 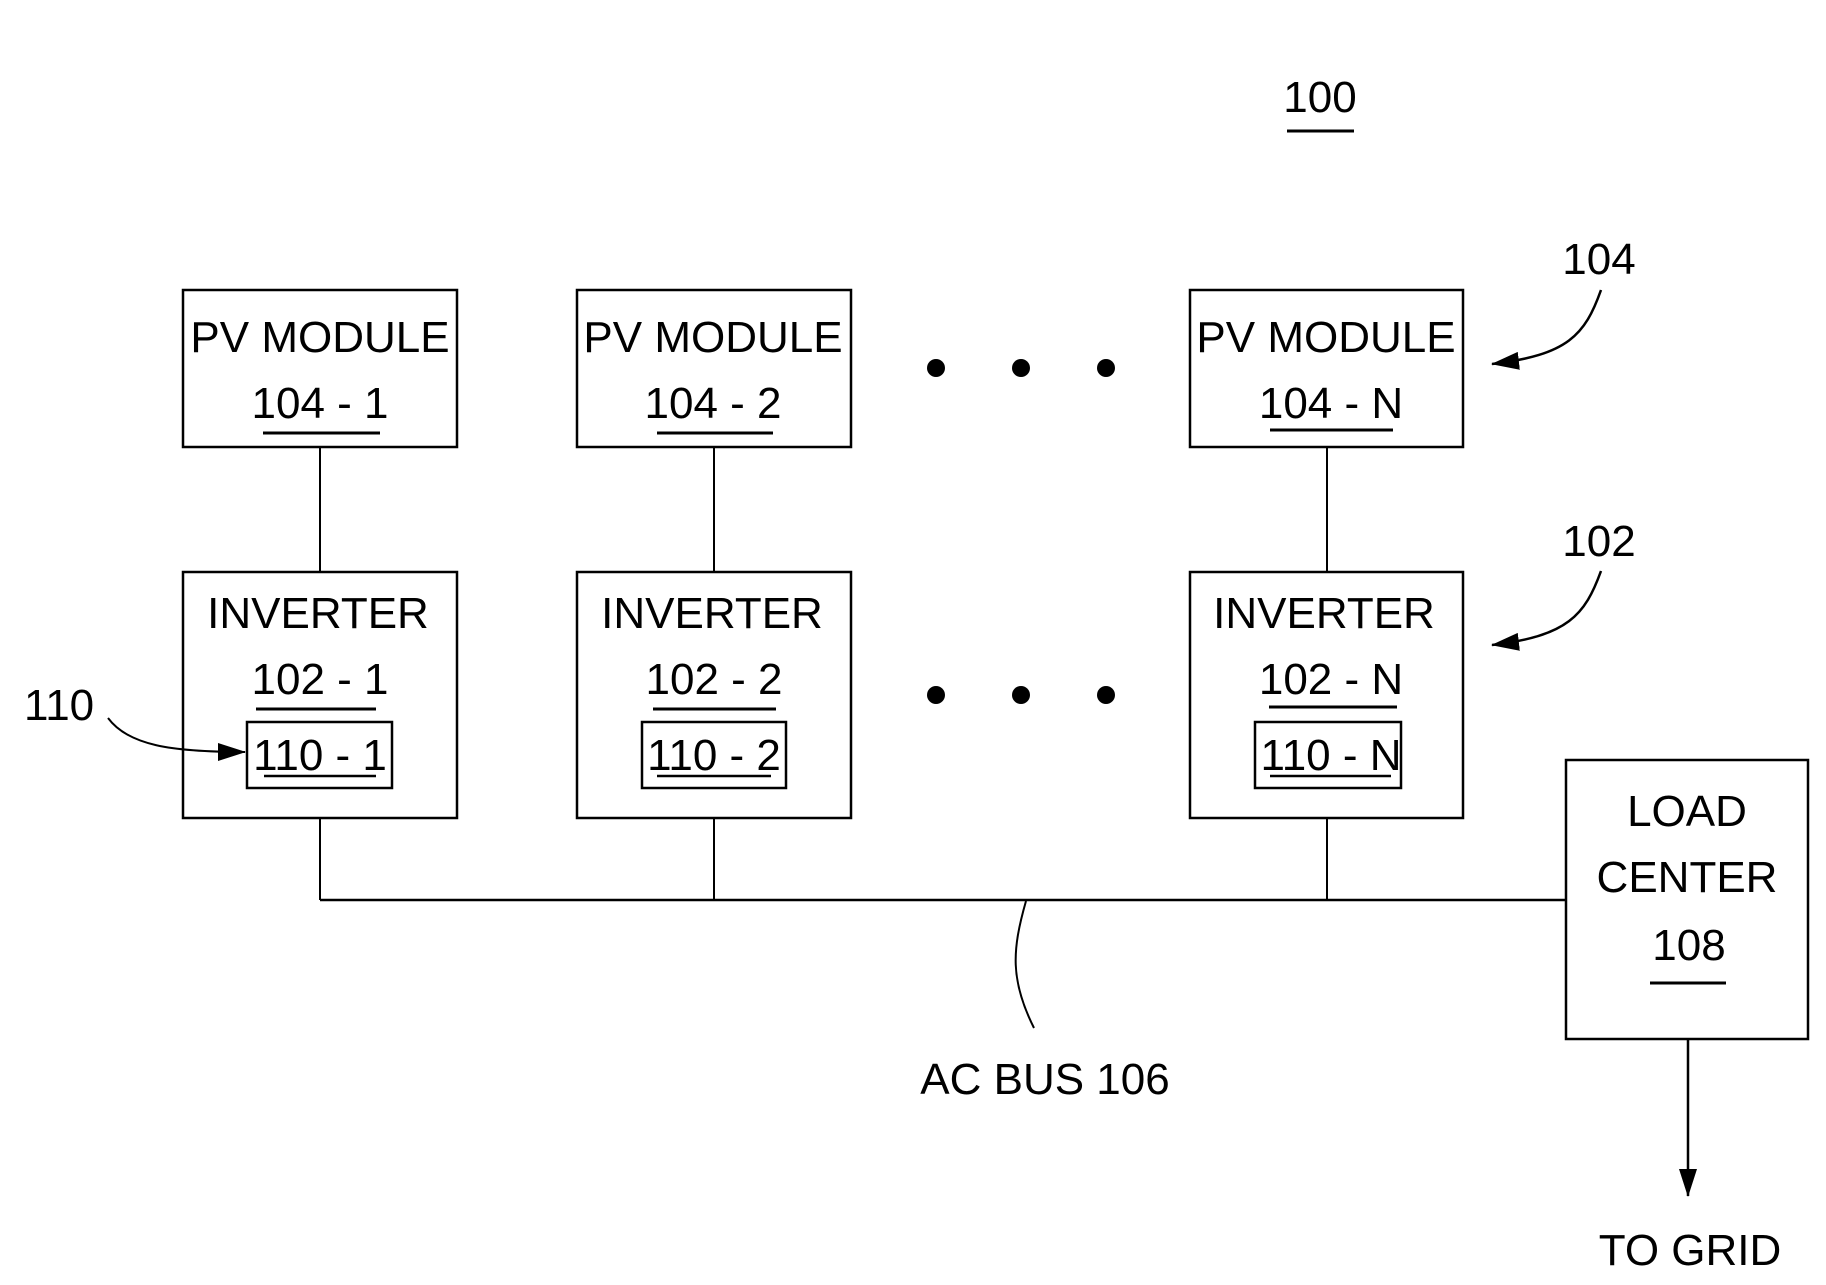 I want to click on pv-module-2: PV MODULE 104 - 2, so click(x=714, y=368).